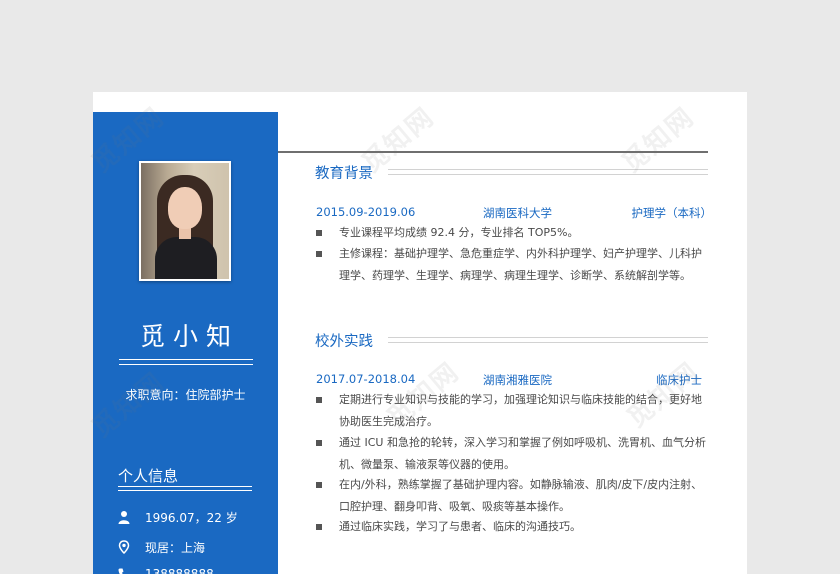 The height and width of the screenshot is (574, 840). I want to click on info-row-phone: 138888888, so click(165, 570).